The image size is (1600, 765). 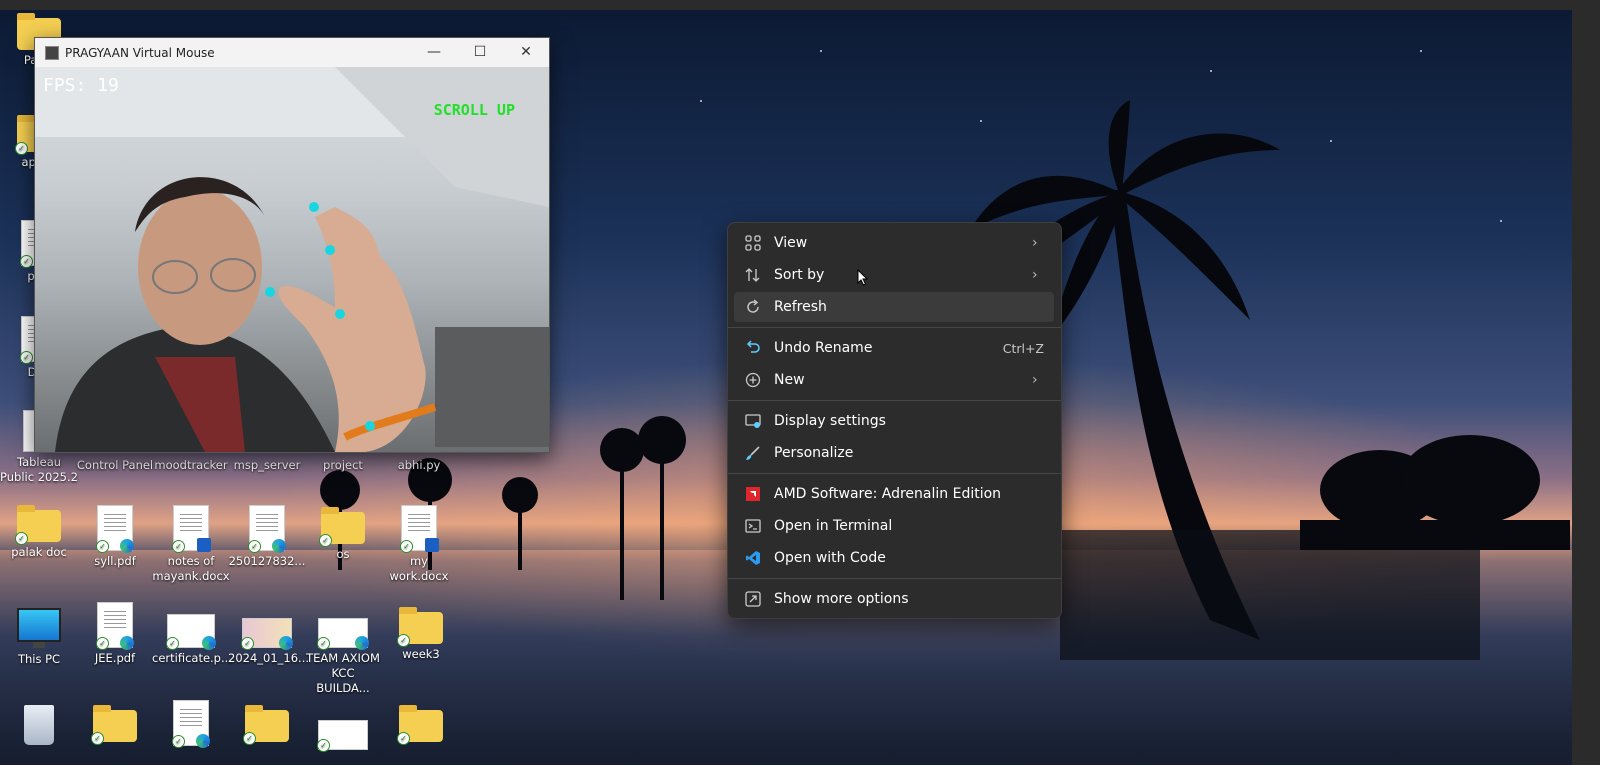 I want to click on brush-icon, so click(x=753, y=453).